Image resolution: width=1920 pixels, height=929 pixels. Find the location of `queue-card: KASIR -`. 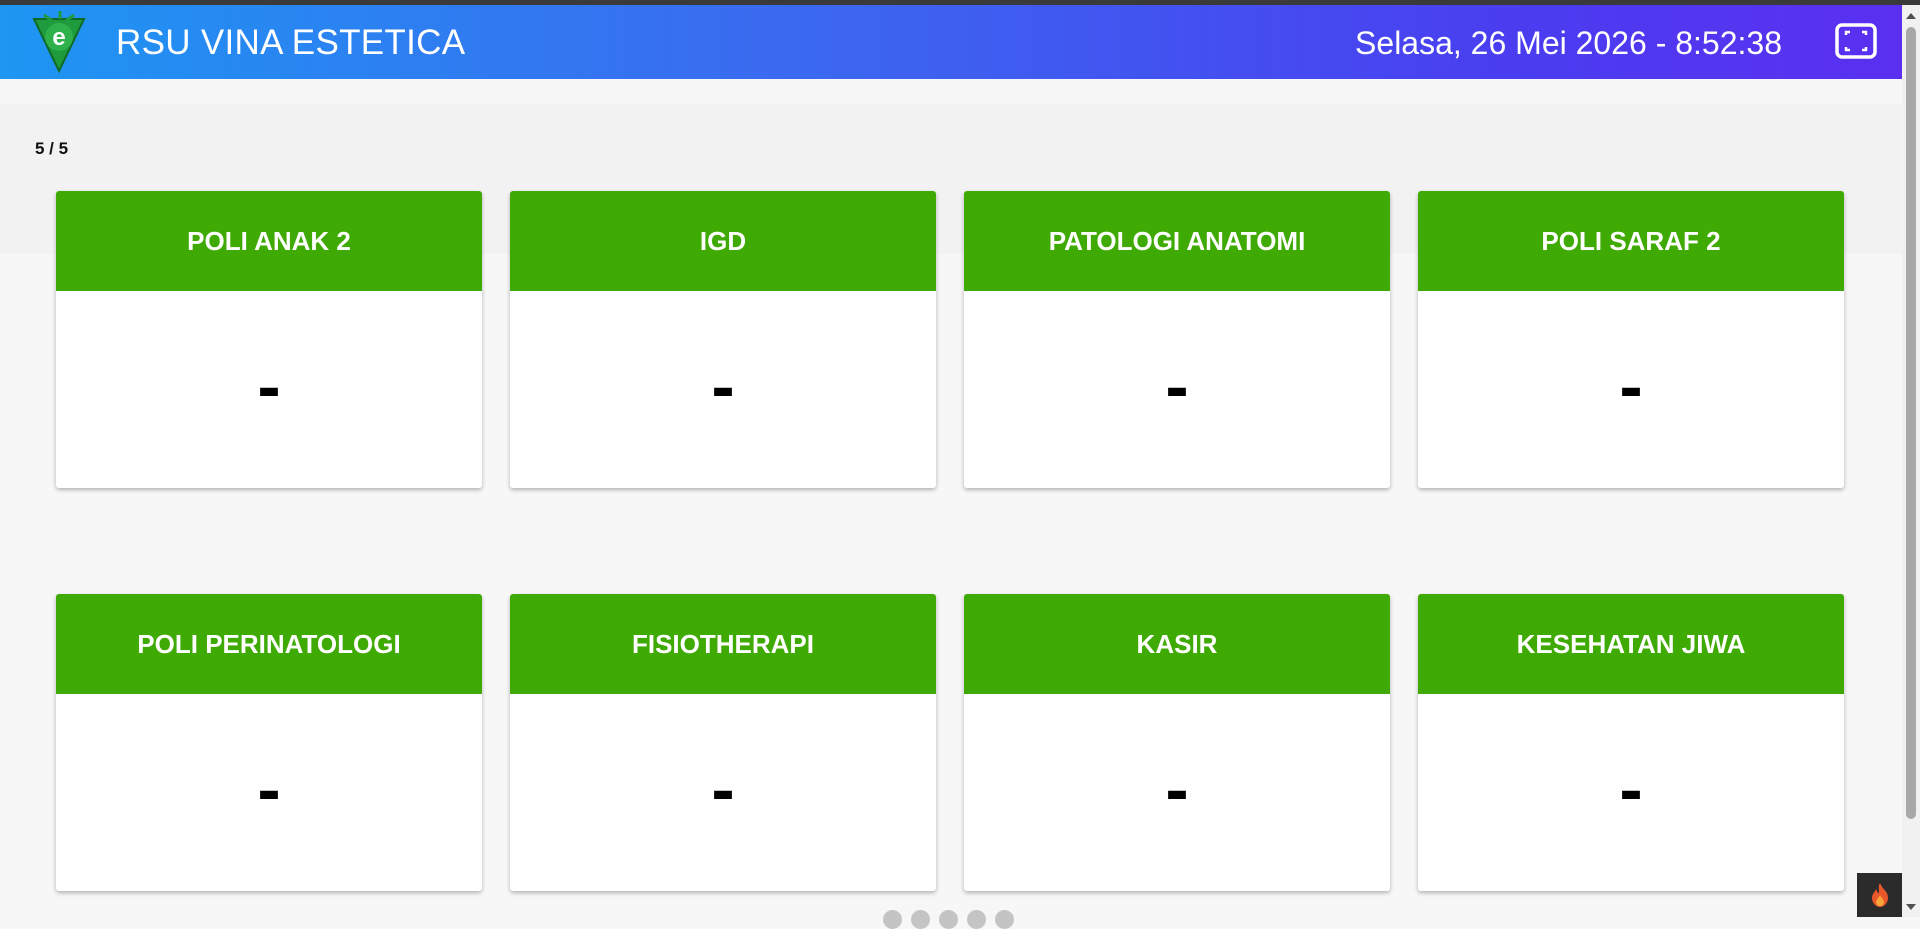

queue-card: KASIR - is located at coordinates (1177, 742).